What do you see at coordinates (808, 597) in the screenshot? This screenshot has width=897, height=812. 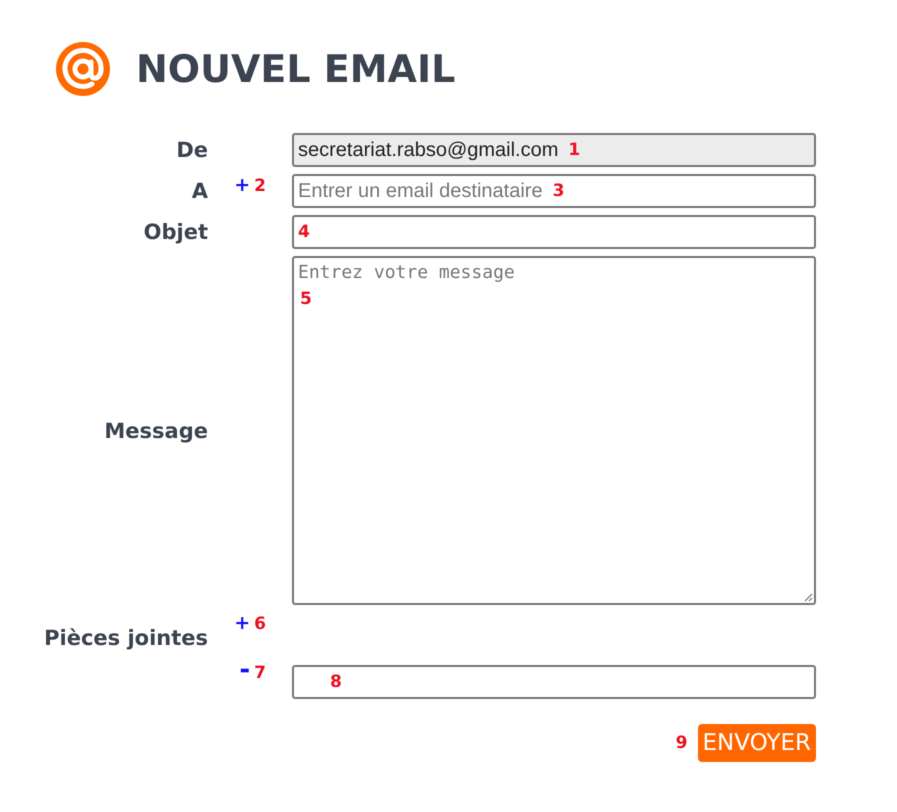 I see `resize-grip-icon` at bounding box center [808, 597].